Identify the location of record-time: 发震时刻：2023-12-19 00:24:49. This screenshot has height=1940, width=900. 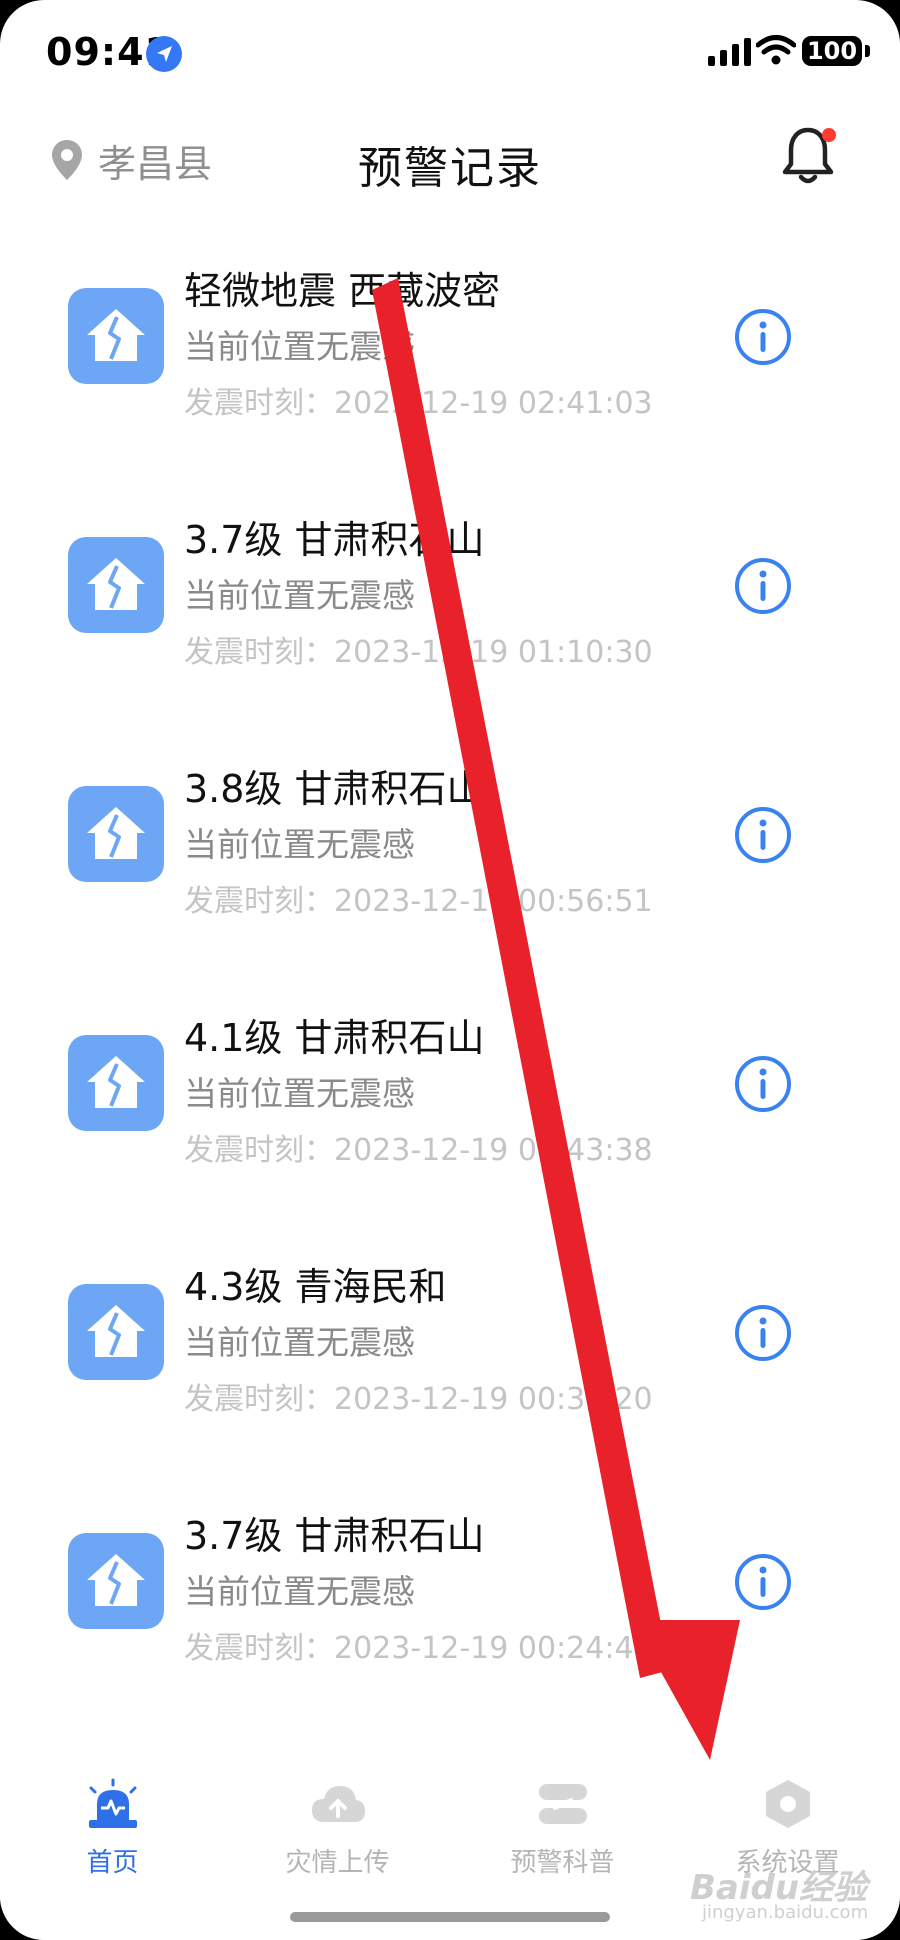
(418, 1648).